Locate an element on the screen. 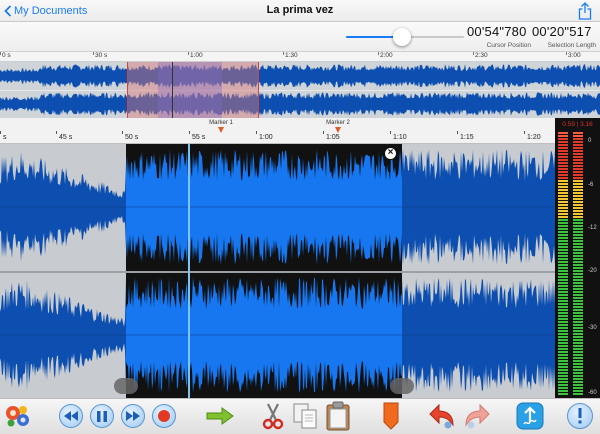 This screenshot has width=600, height=434. add-marker-button is located at coordinates (391, 416).